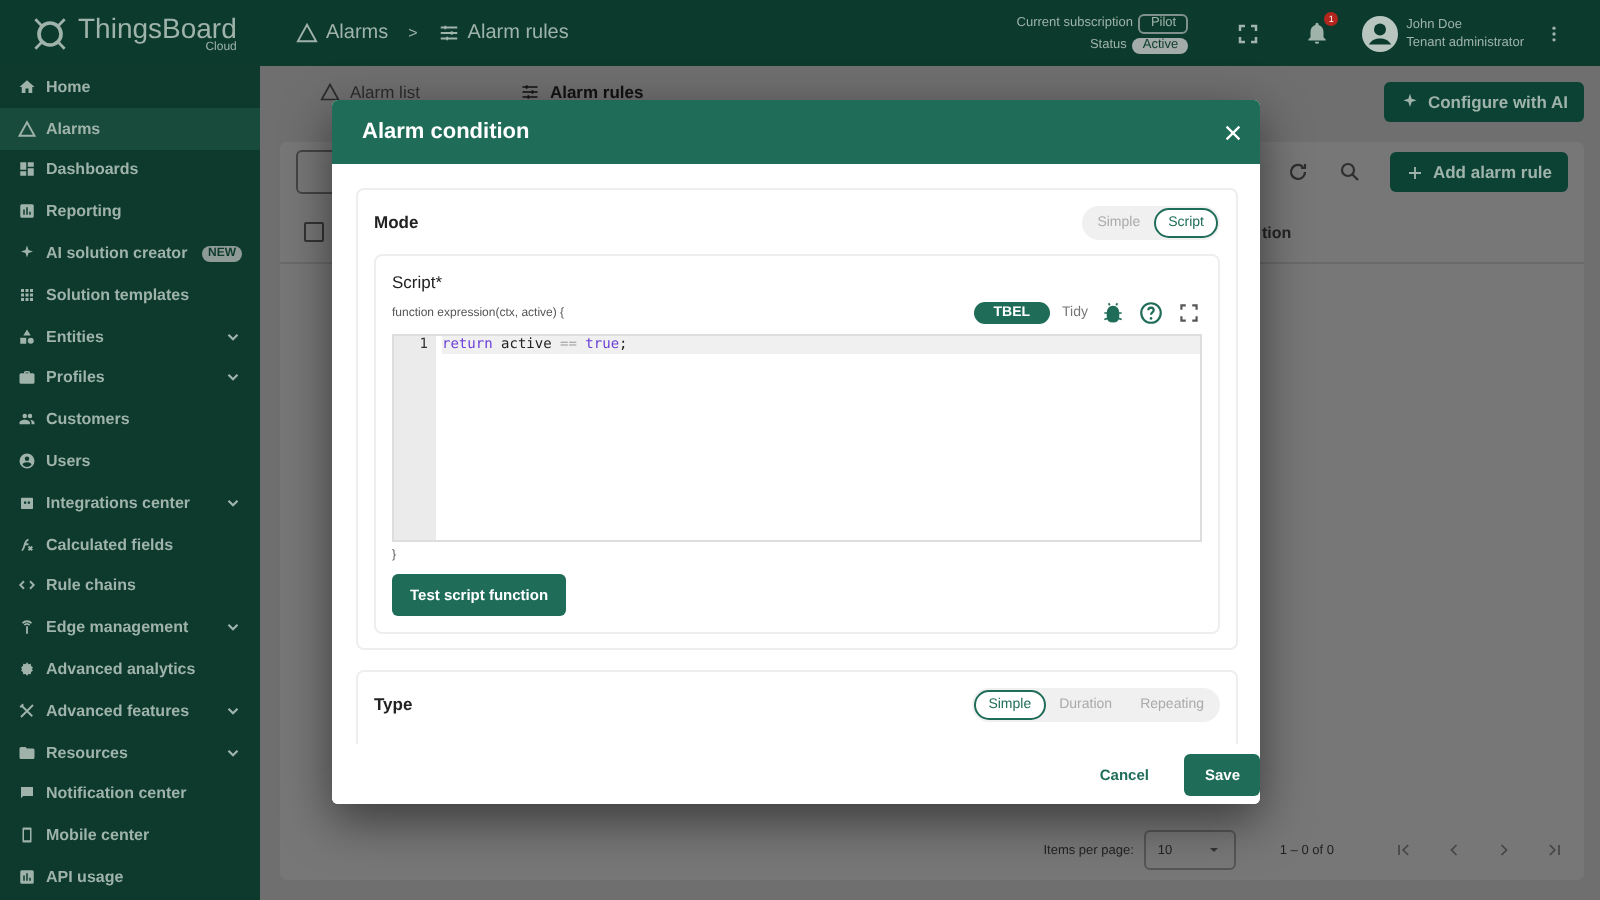  I want to click on gear-icon, so click(27, 669).